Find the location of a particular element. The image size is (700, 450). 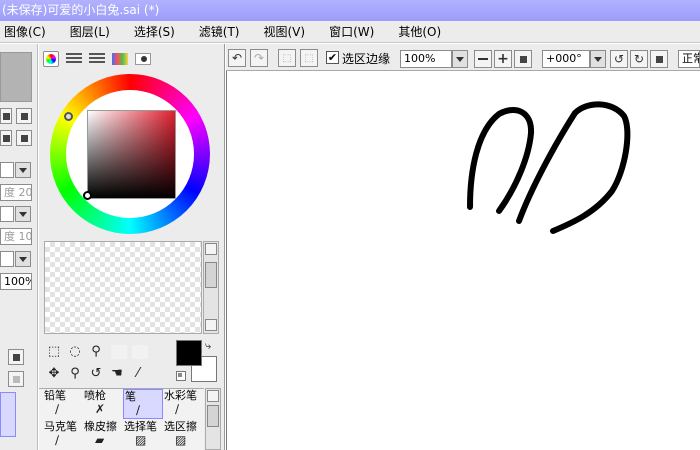

tool-brush-label: 笔 is located at coordinates (130, 396).